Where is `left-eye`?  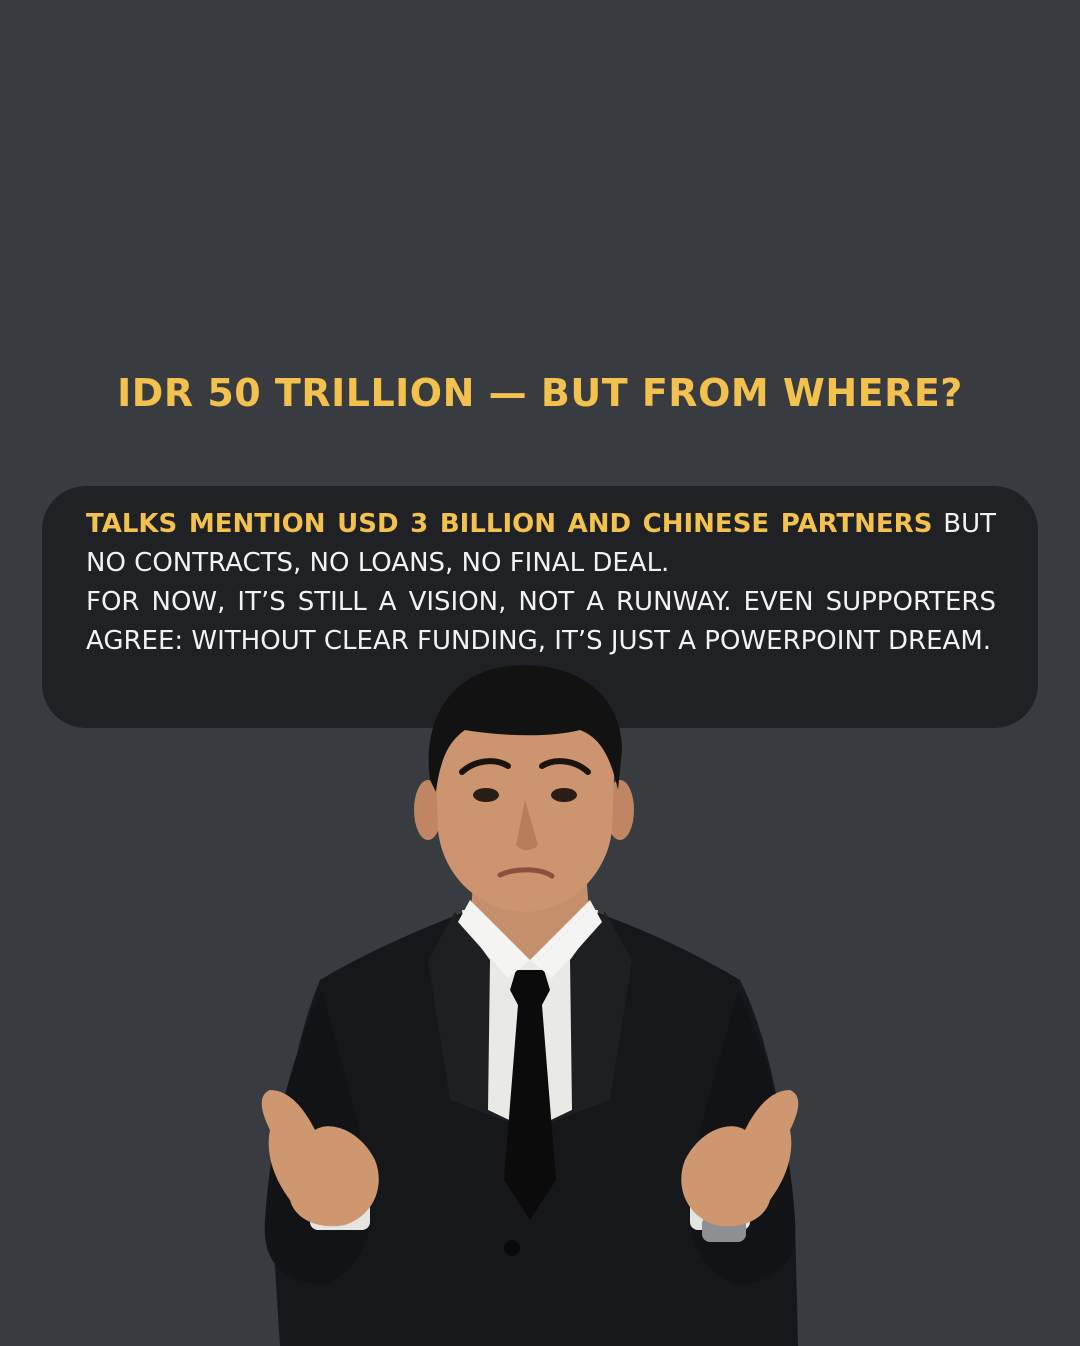 left-eye is located at coordinates (486, 795).